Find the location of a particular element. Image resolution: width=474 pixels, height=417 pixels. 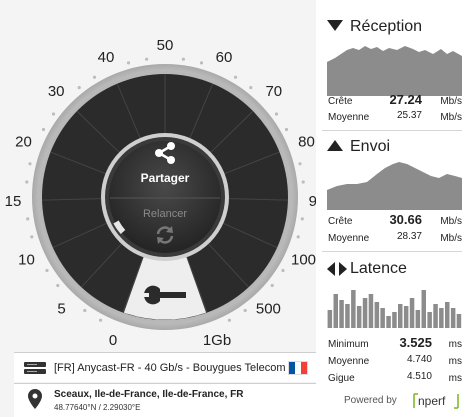

gauge-tick-label: 40 is located at coordinates (106, 57).